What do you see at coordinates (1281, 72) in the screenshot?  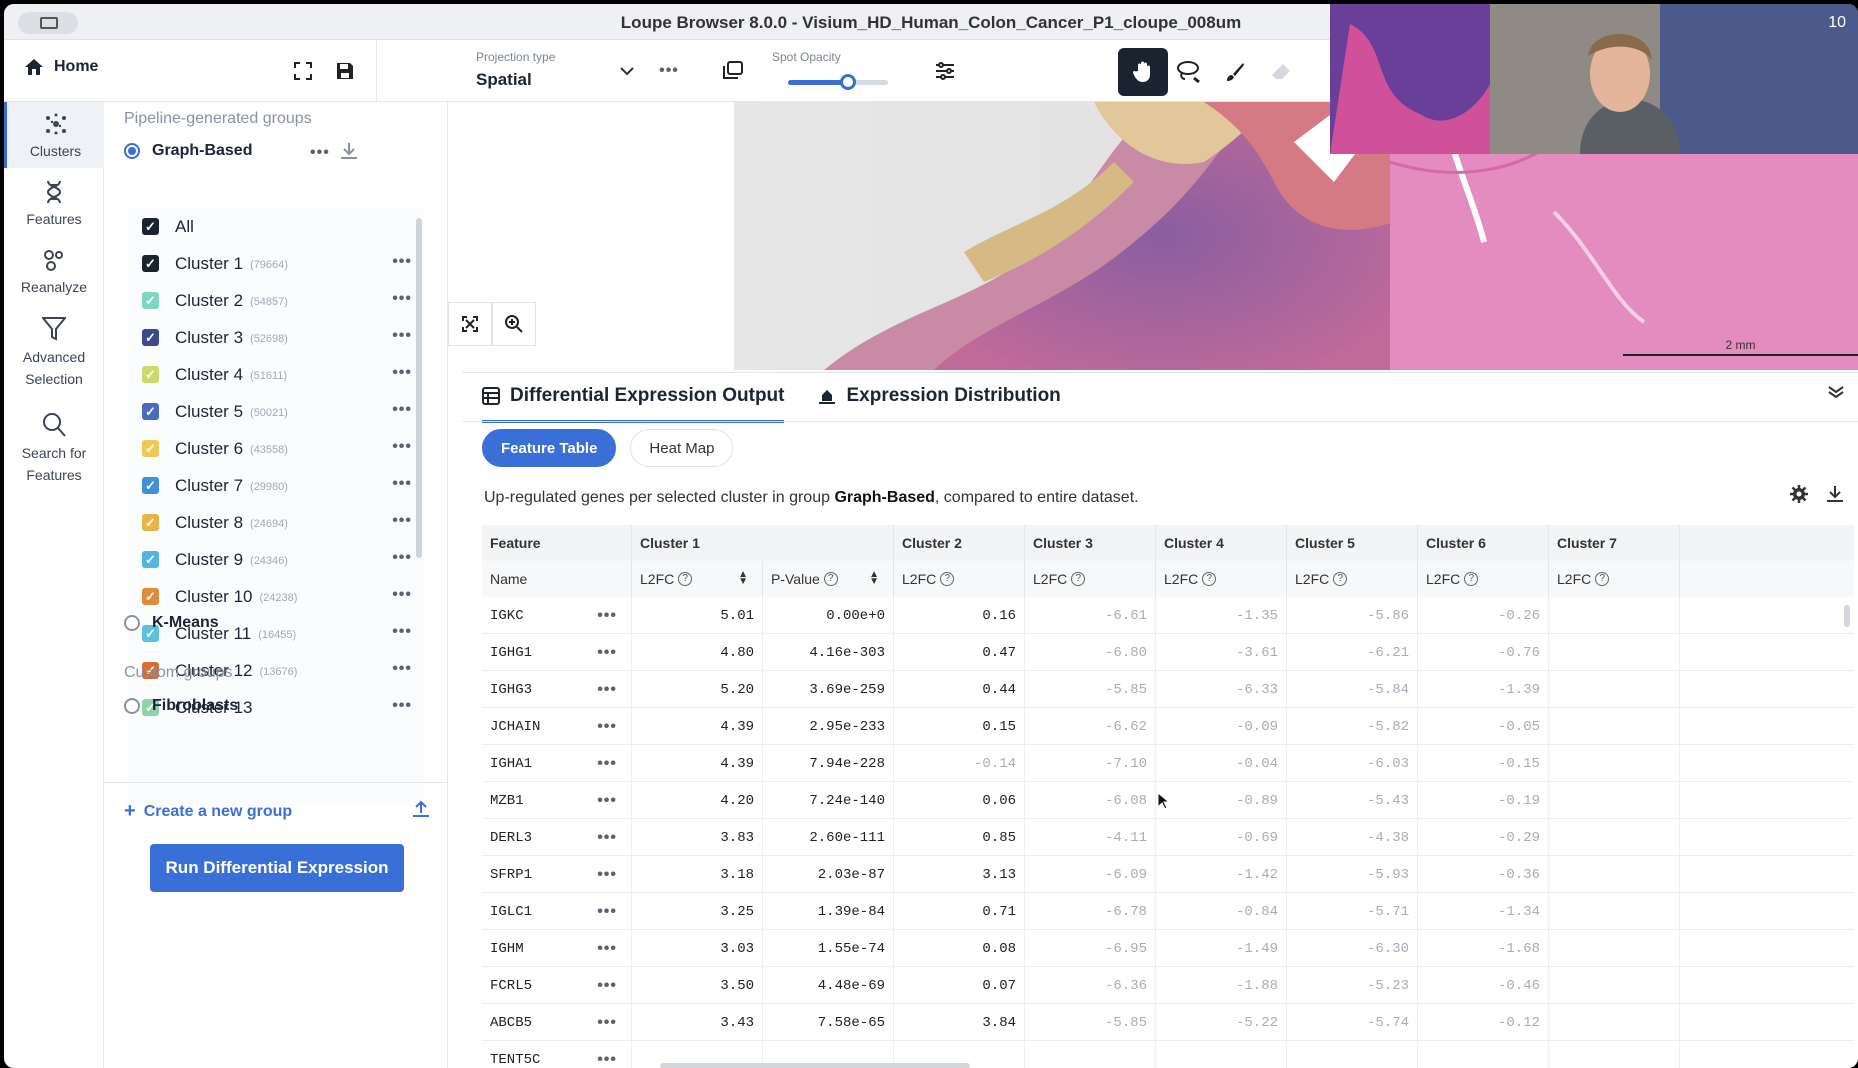 I see `eraser-tool-button` at bounding box center [1281, 72].